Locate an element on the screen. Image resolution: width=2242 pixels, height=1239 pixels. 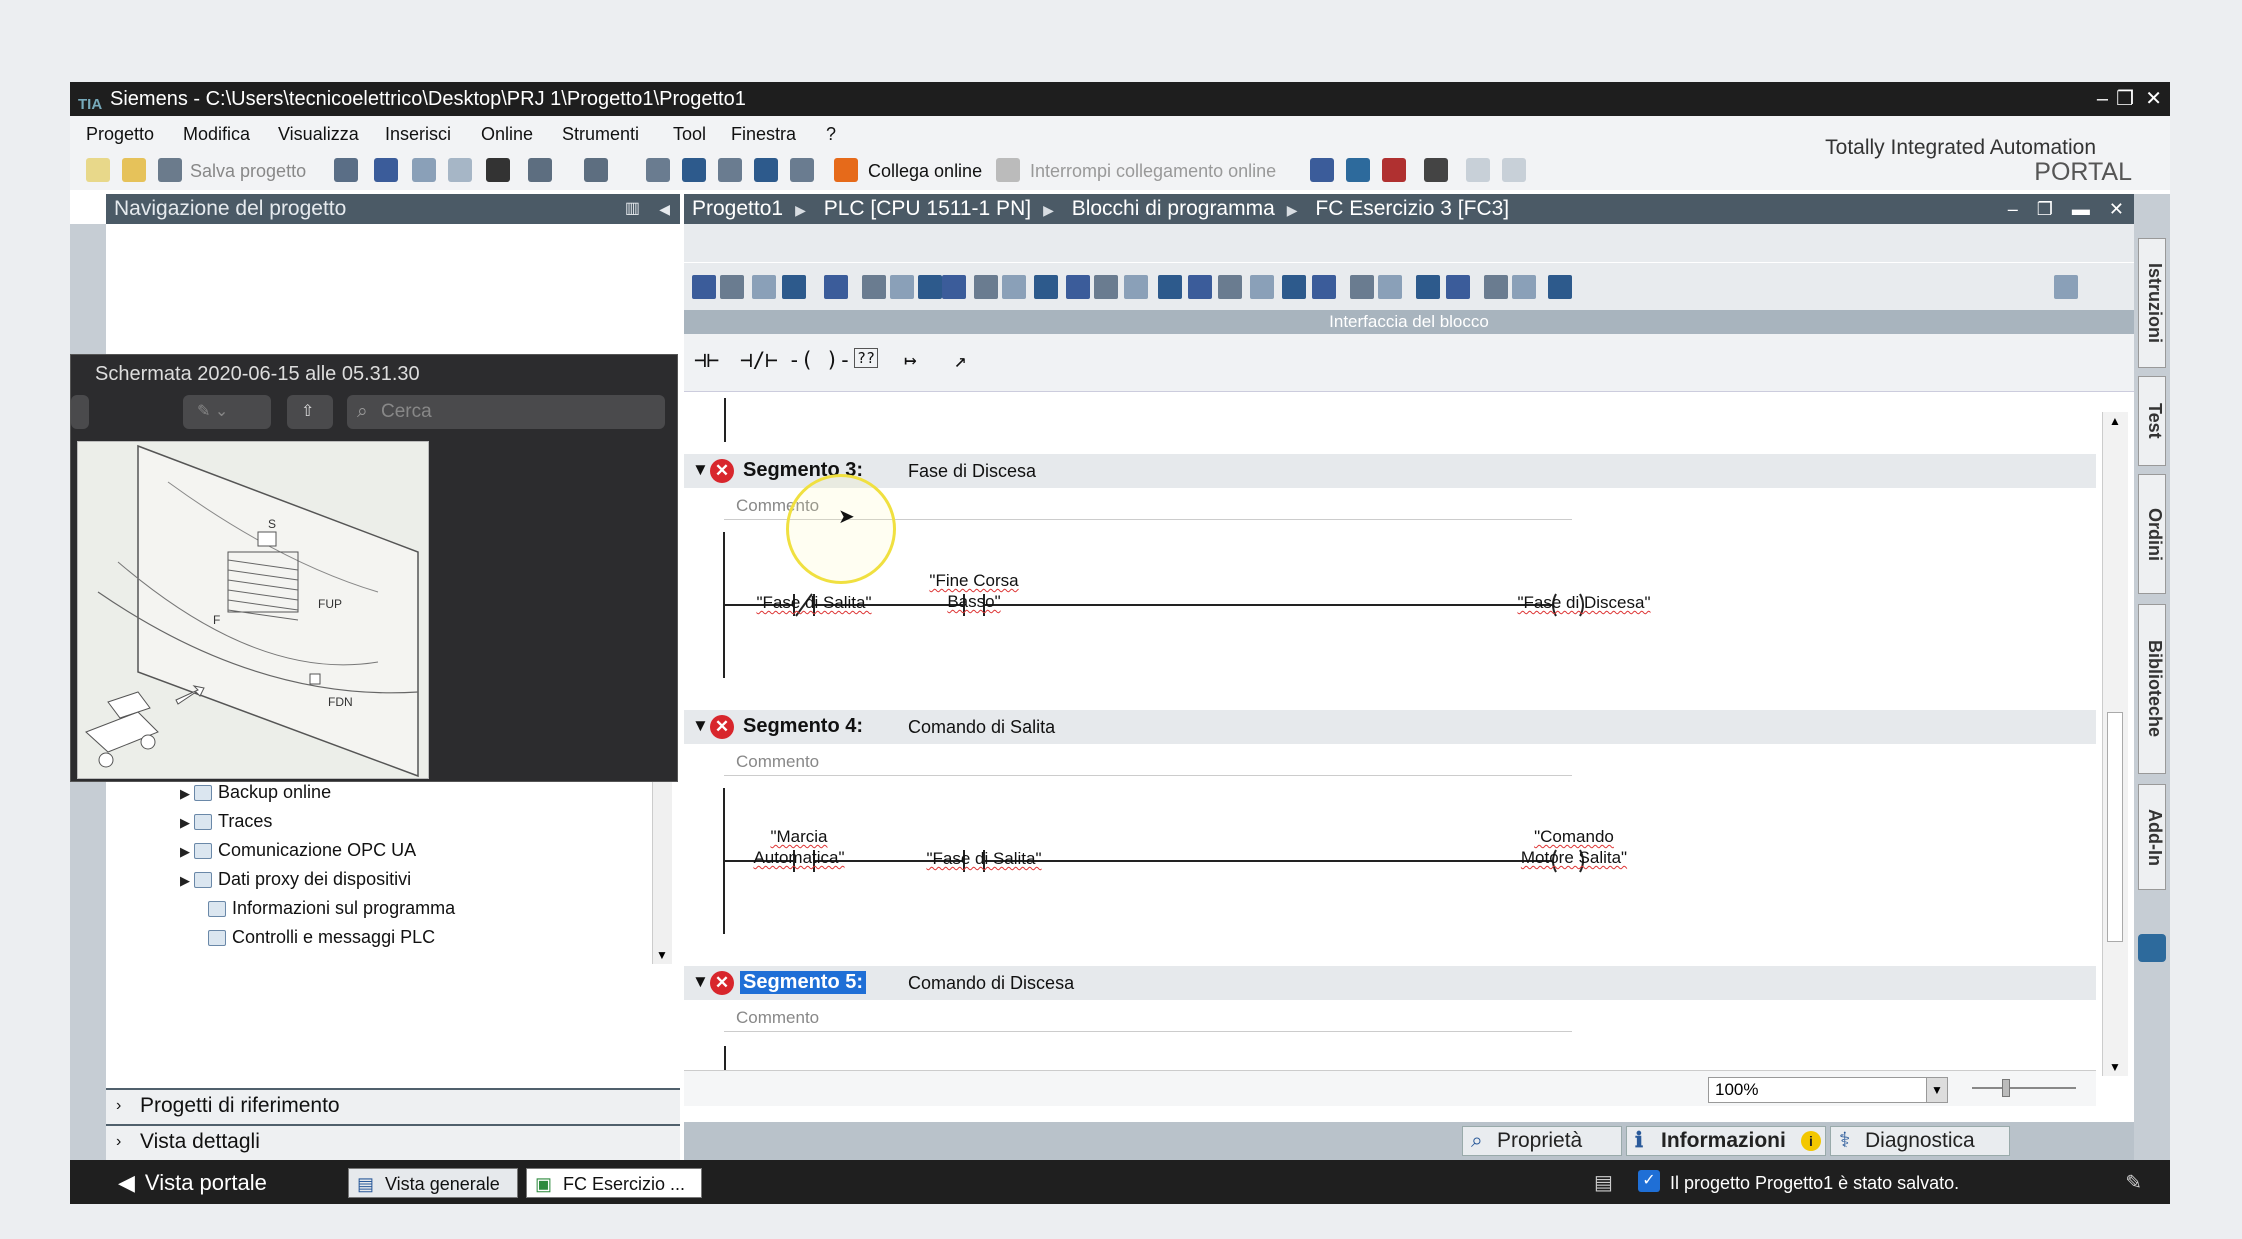
paste-icon is located at coordinates (460, 170).